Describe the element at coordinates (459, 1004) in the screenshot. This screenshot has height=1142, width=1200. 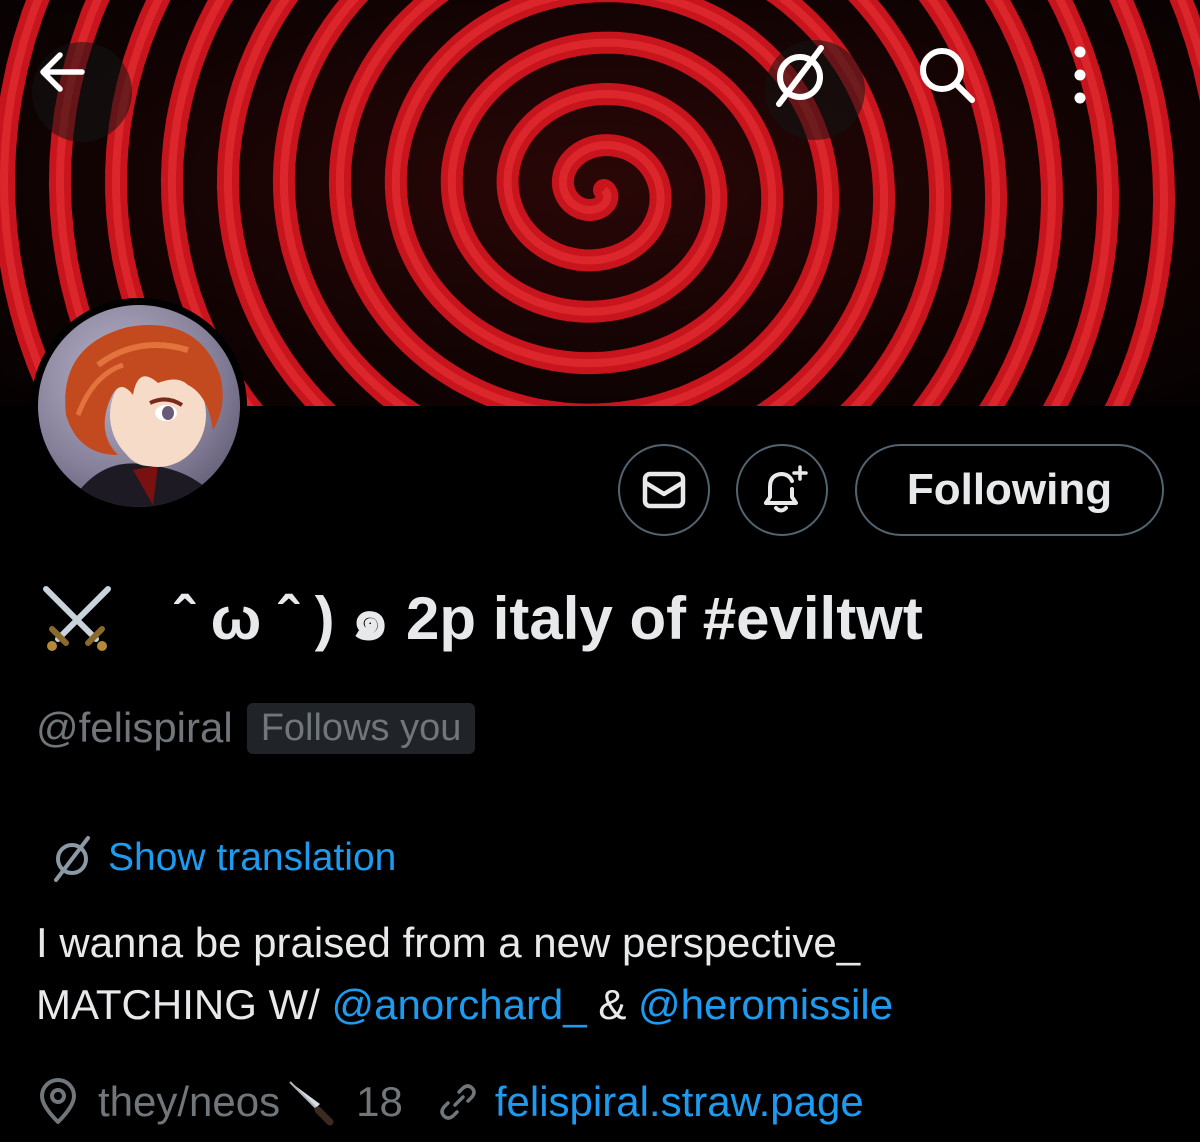
I see `mention-link: @anorchard_` at that location.